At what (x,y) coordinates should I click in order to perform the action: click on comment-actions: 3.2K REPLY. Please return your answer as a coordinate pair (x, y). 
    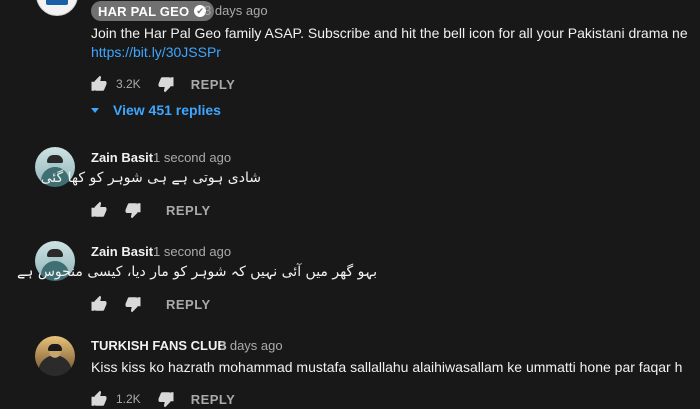
    Looking at the image, I should click on (162, 84).